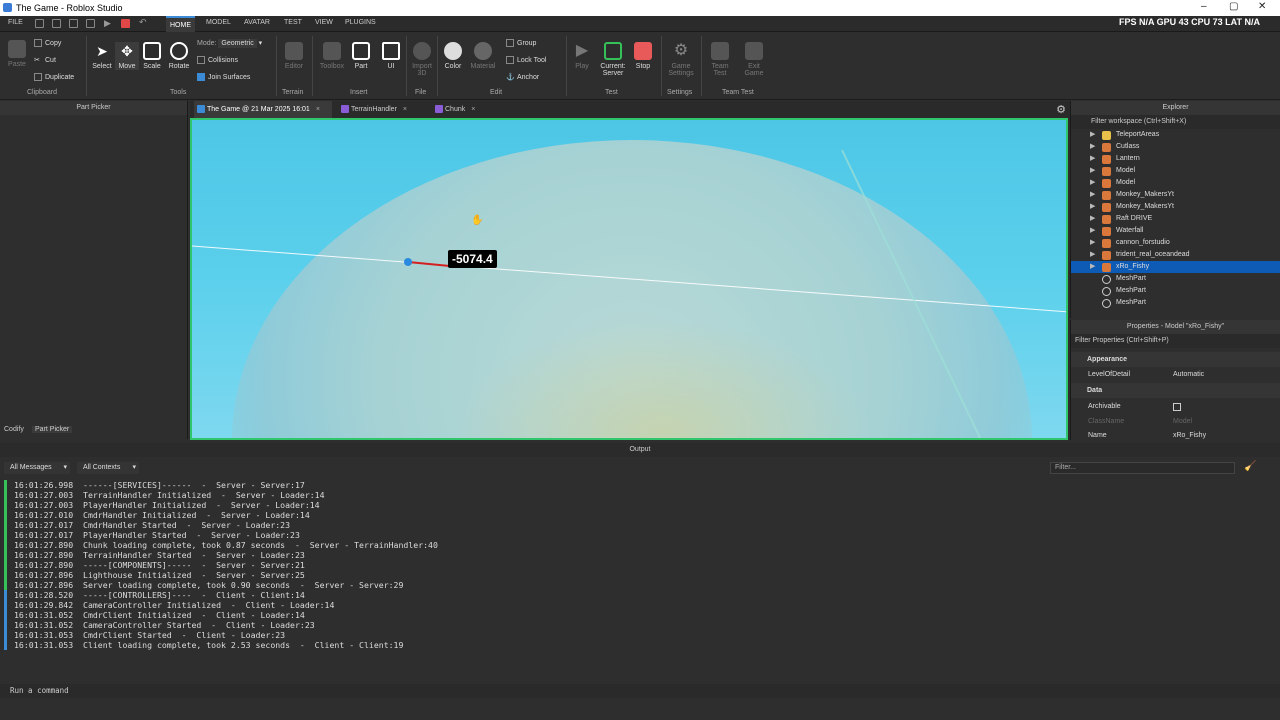 The width and height of the screenshot is (1280, 720). I want to click on copy-button: Copy, so click(47, 43).